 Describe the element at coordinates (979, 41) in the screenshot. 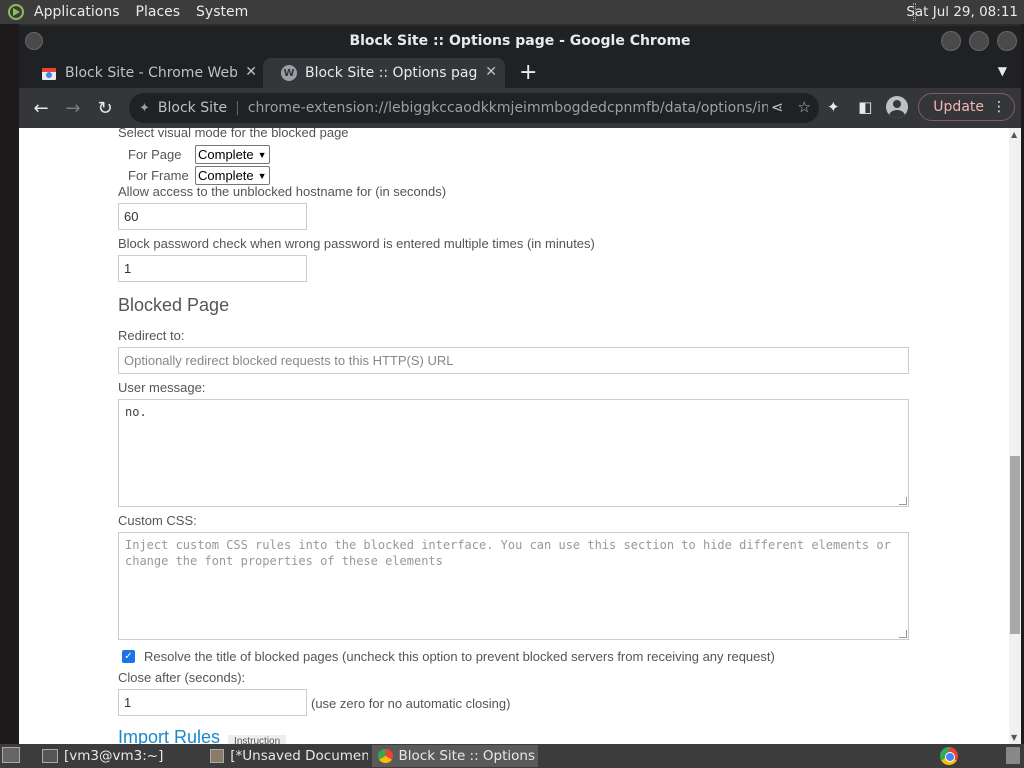

I see `maximize-button` at that location.